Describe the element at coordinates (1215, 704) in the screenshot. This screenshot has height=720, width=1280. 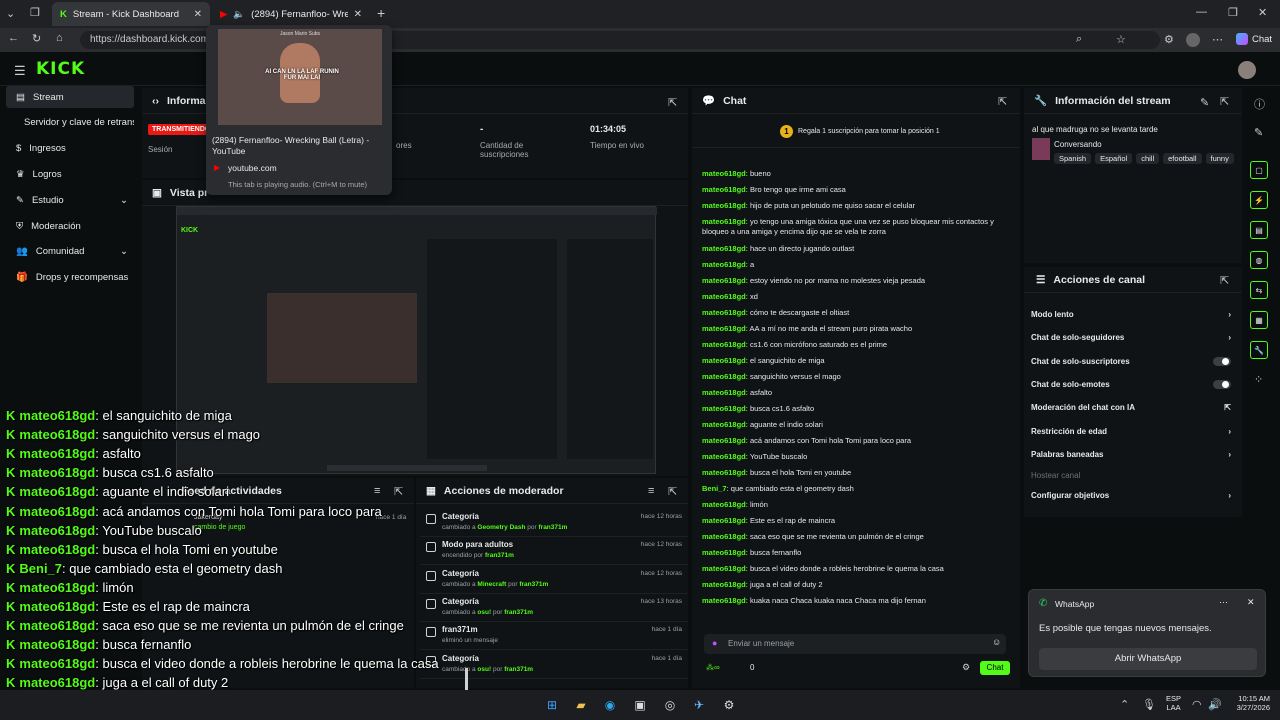
I see `volume-icon: 🔊` at that location.